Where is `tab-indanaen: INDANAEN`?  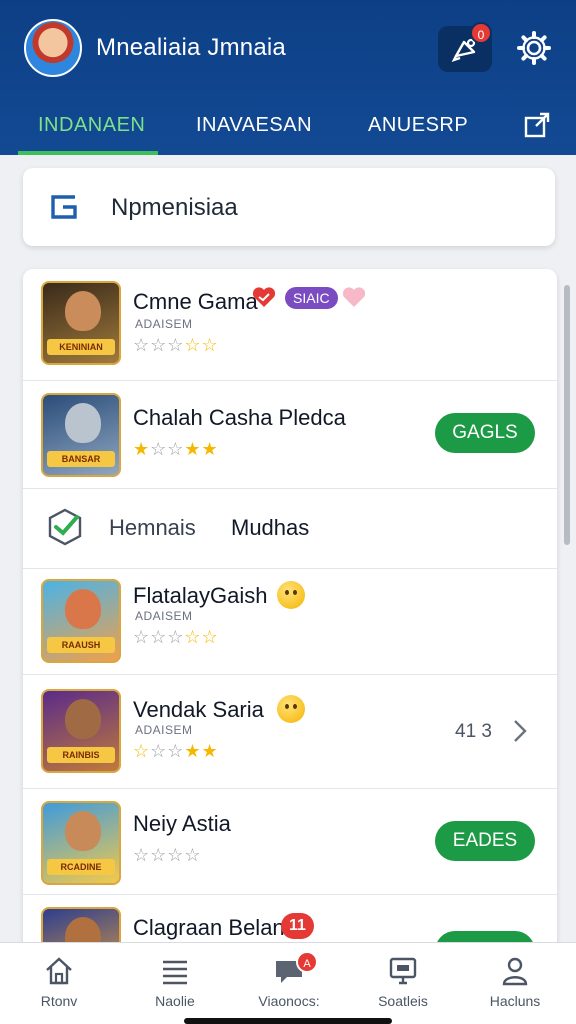 tab-indanaen: INDANAEN is located at coordinates (91, 125).